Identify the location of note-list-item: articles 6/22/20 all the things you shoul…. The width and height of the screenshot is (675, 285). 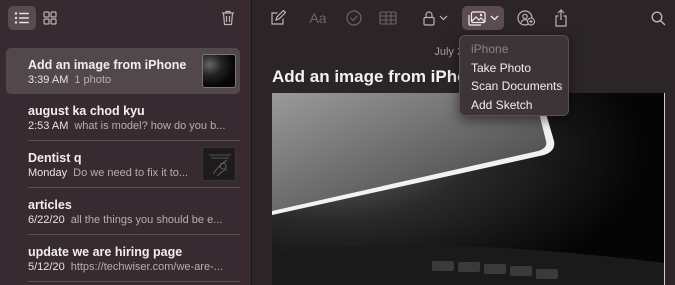
(123, 211).